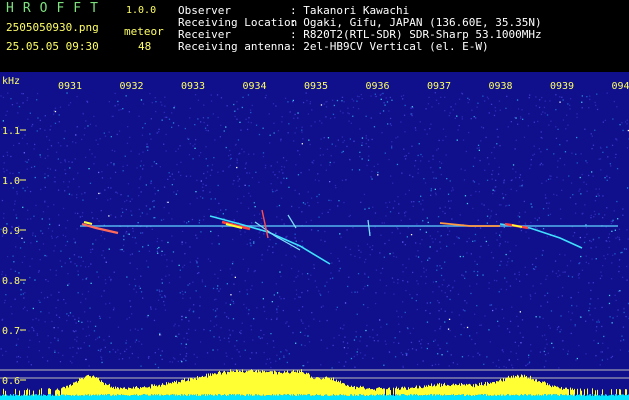 Image resolution: width=629 pixels, height=400 pixels. I want to click on date-time: 25.05.05 09:30, so click(52, 46).